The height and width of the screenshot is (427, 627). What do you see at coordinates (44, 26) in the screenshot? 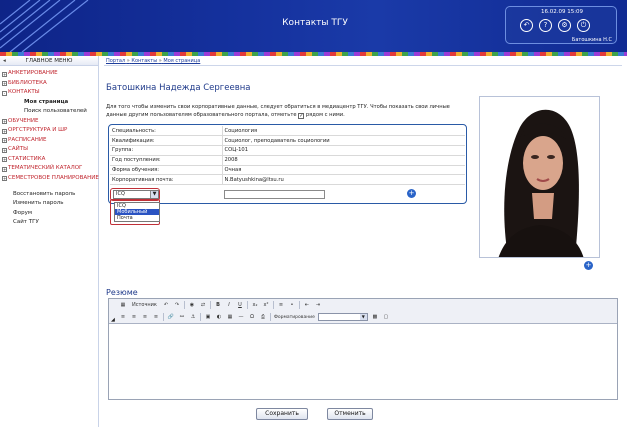
I see `logo-stripes` at bounding box center [44, 26].